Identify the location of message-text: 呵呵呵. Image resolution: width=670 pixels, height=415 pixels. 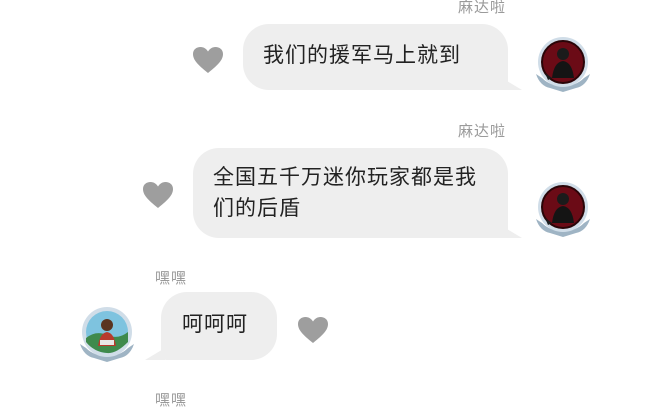
(215, 324).